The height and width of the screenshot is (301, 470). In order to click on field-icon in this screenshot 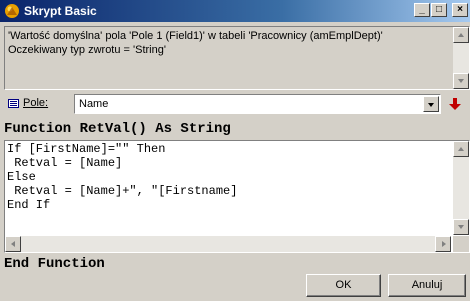, I will do `click(13, 103)`.